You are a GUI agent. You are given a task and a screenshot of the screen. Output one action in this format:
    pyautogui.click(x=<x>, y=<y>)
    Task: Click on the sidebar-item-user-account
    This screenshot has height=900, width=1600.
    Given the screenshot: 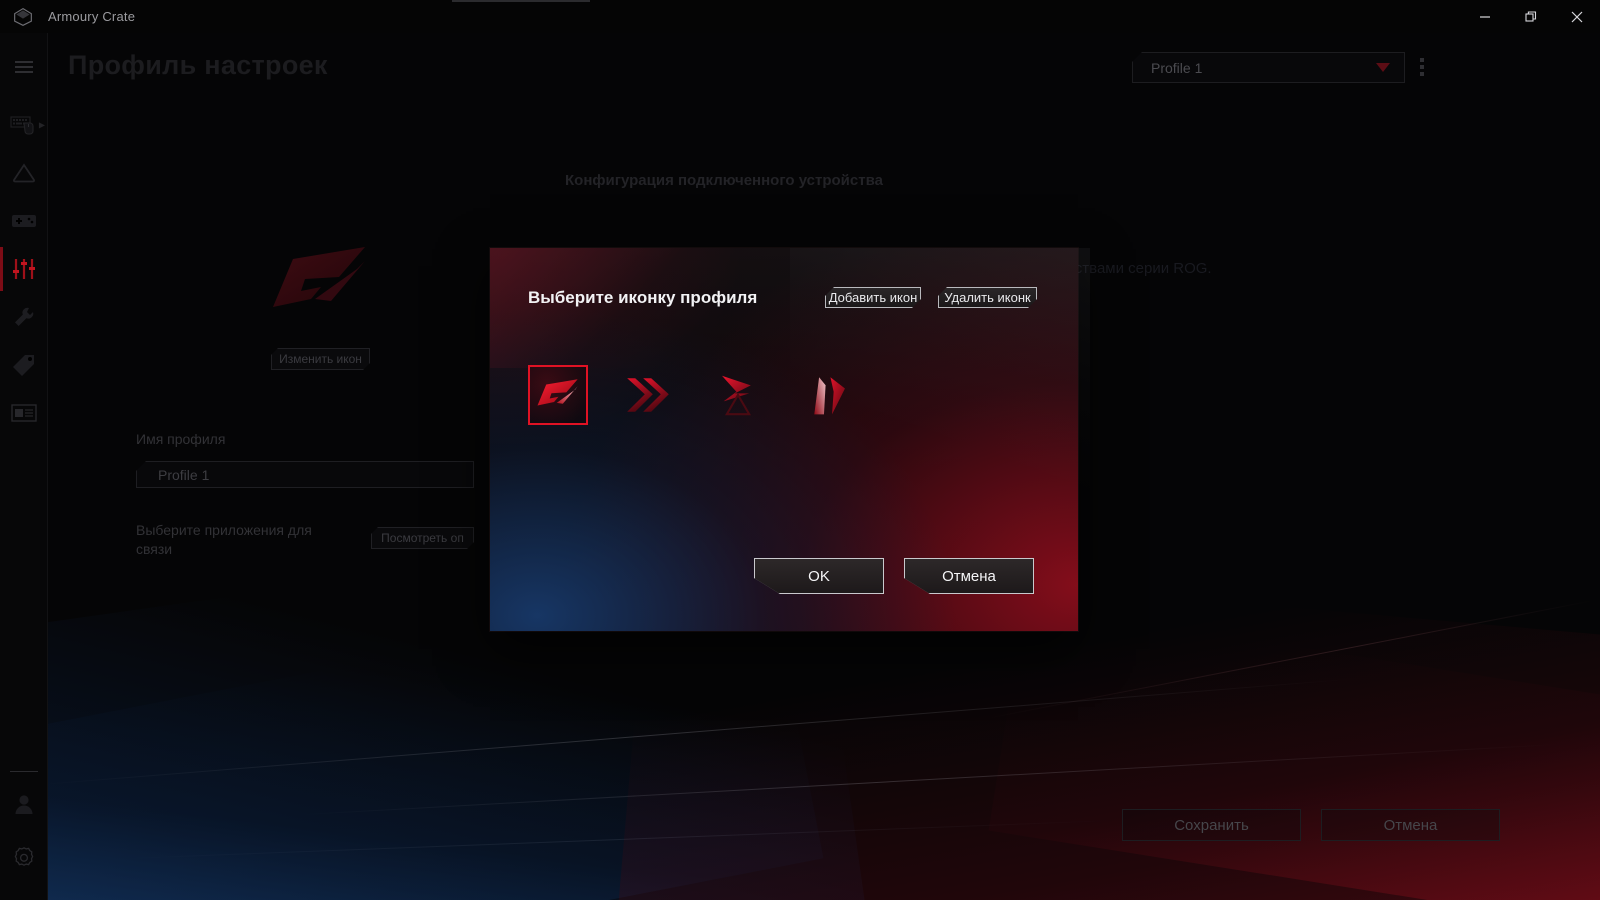 What is the action you would take?
    pyautogui.click(x=24, y=804)
    